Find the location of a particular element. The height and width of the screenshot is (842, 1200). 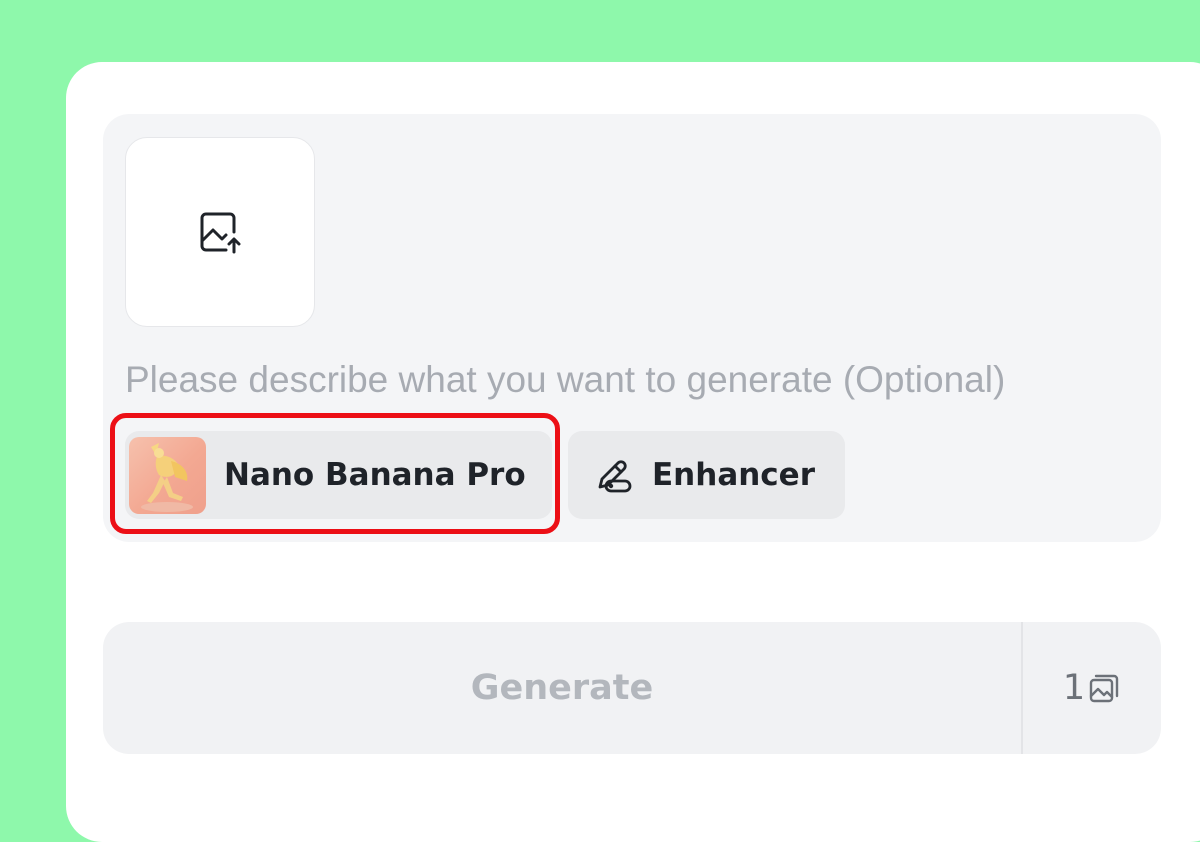

generate-bar: Generate 1 is located at coordinates (632, 688).